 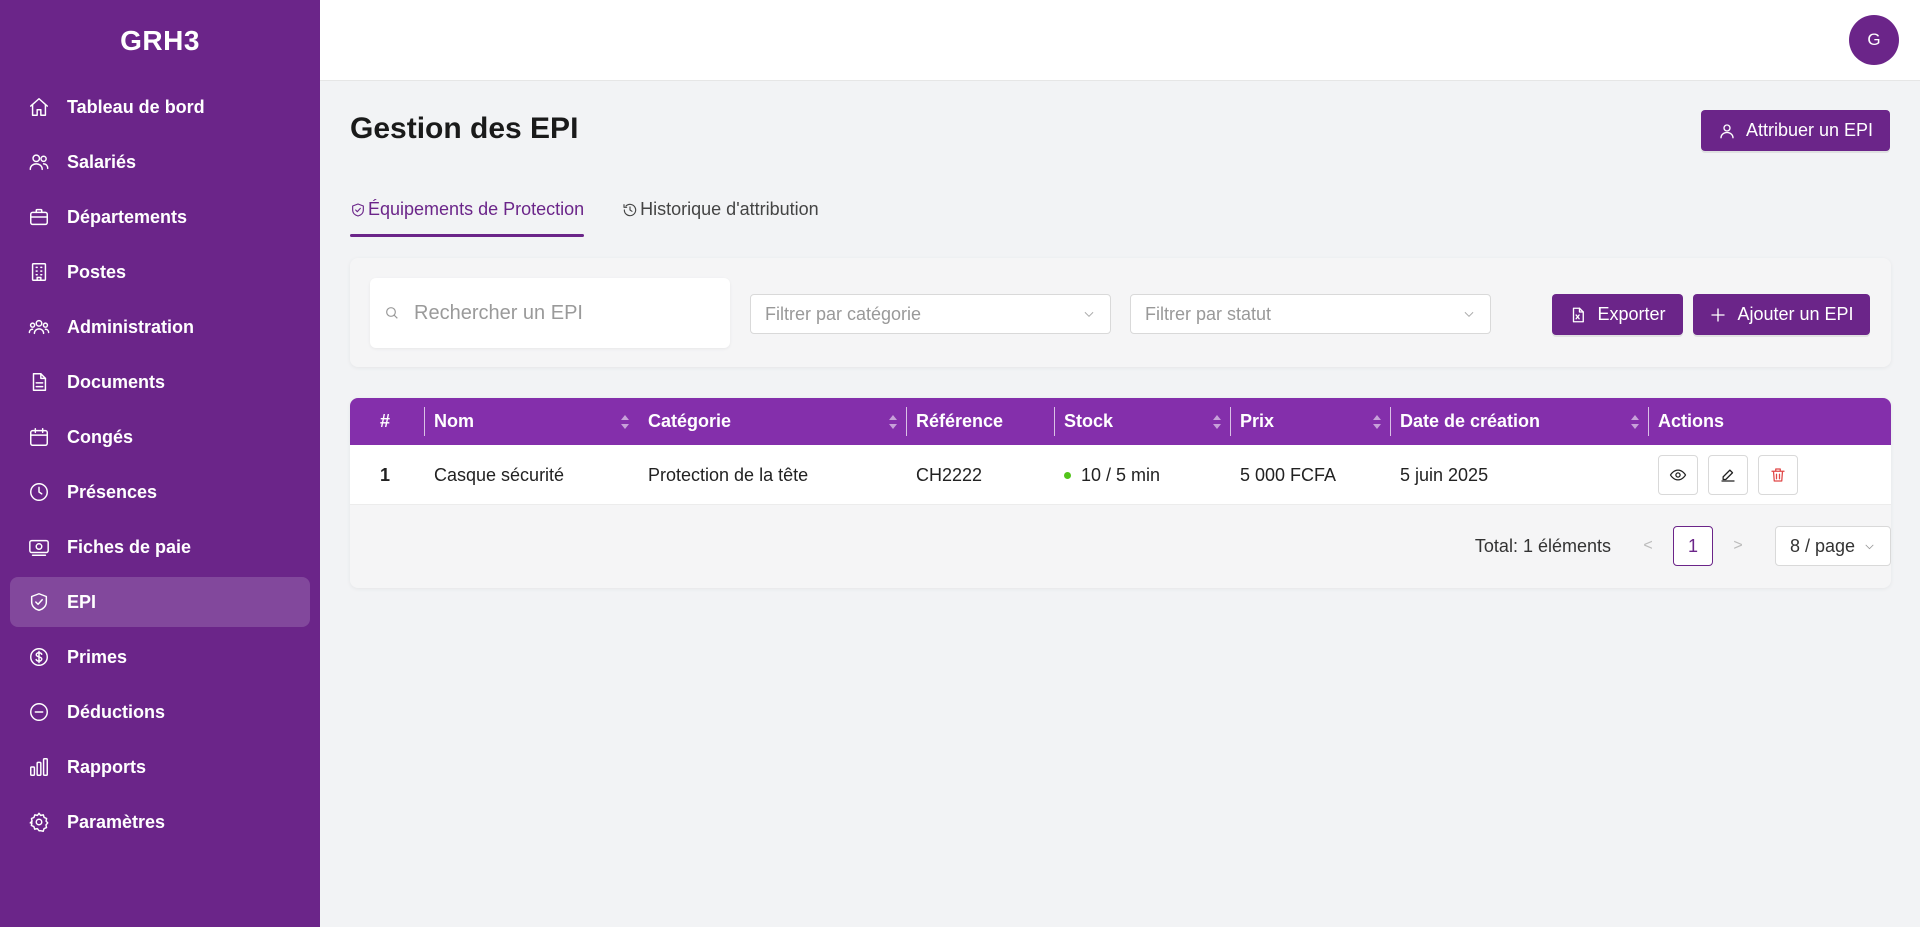 What do you see at coordinates (136, 106) in the screenshot?
I see `sidebar-item-label: Tableau de bord` at bounding box center [136, 106].